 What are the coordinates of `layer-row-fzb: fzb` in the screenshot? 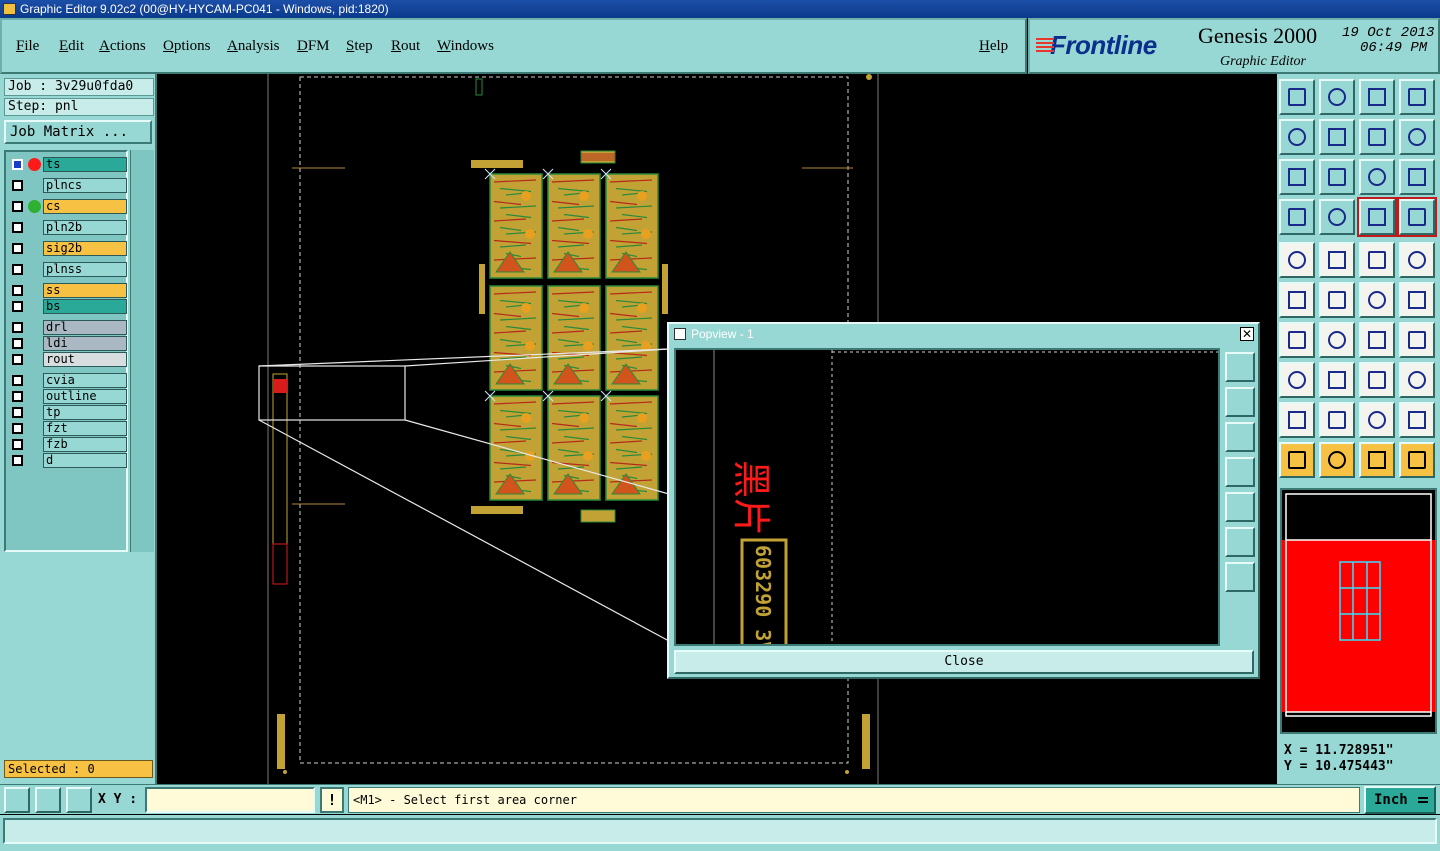 It's located at (68, 444).